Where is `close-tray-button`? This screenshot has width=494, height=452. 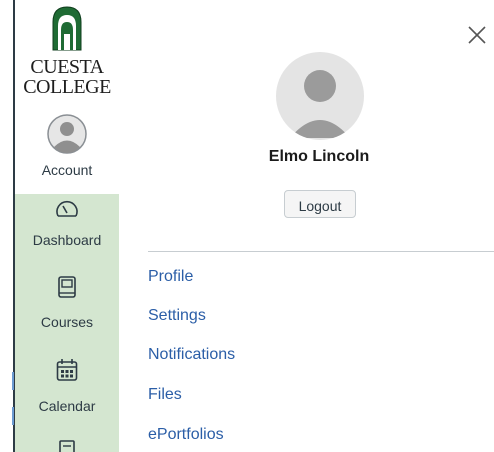
close-tray-button is located at coordinates (477, 35).